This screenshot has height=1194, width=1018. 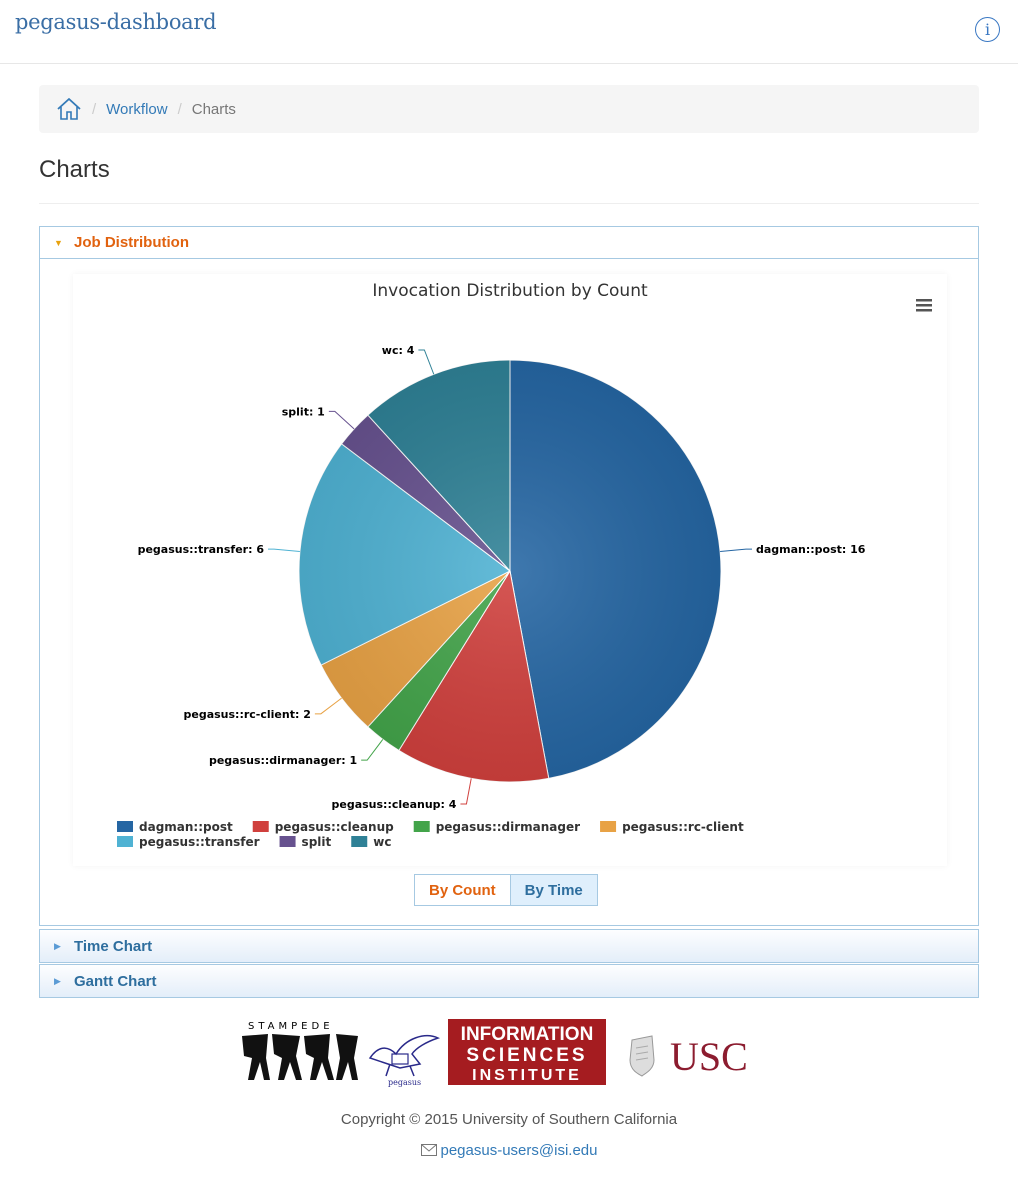 What do you see at coordinates (462, 890) in the screenshot?
I see `by-count-button: By Count` at bounding box center [462, 890].